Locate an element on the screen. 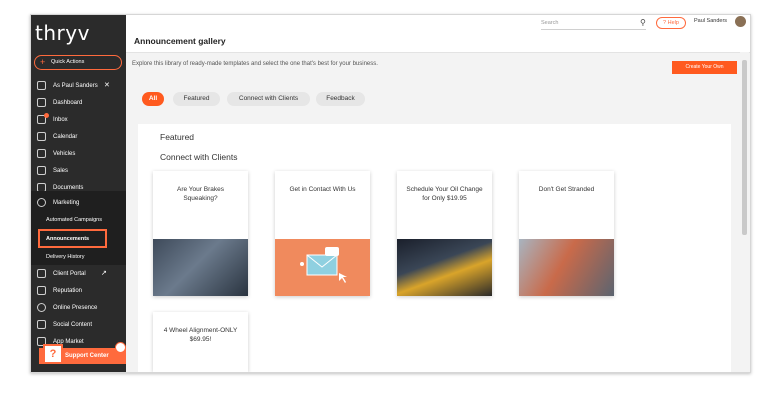 The height and width of the screenshot is (393, 768). plus-icon: + is located at coordinates (43, 62).